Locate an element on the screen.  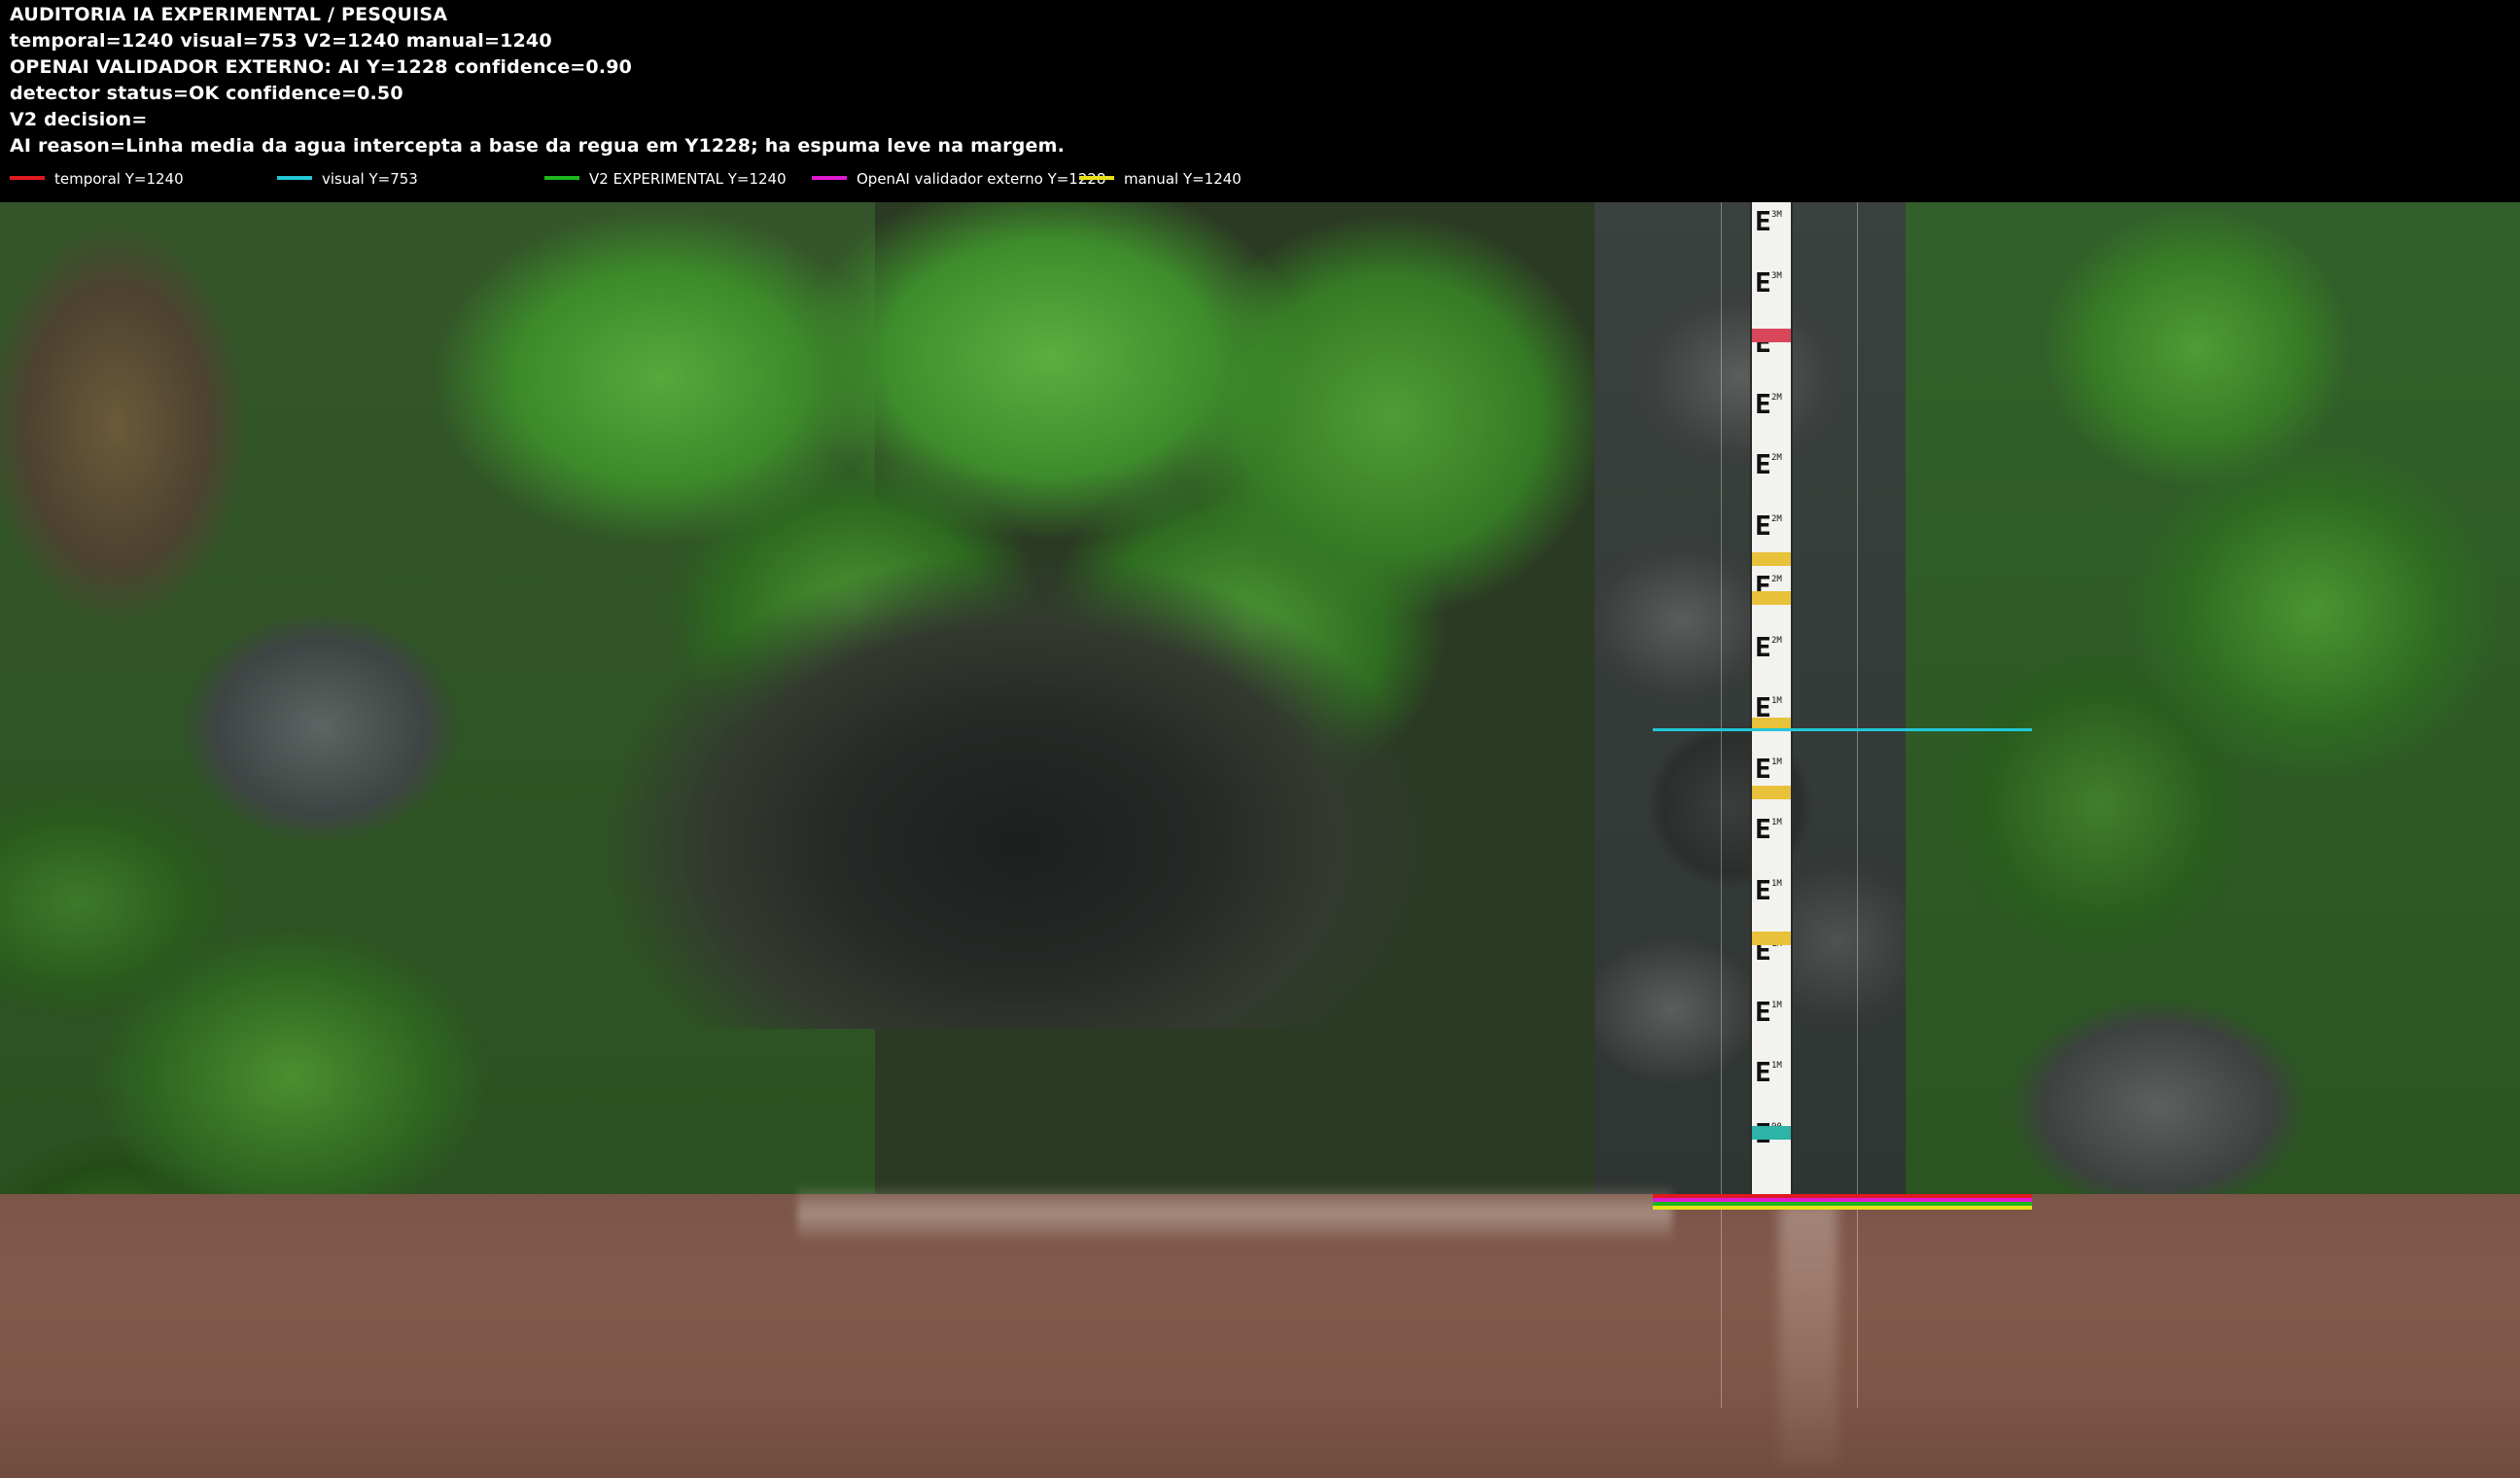
legend-swatch-v2 is located at coordinates (561, 177).